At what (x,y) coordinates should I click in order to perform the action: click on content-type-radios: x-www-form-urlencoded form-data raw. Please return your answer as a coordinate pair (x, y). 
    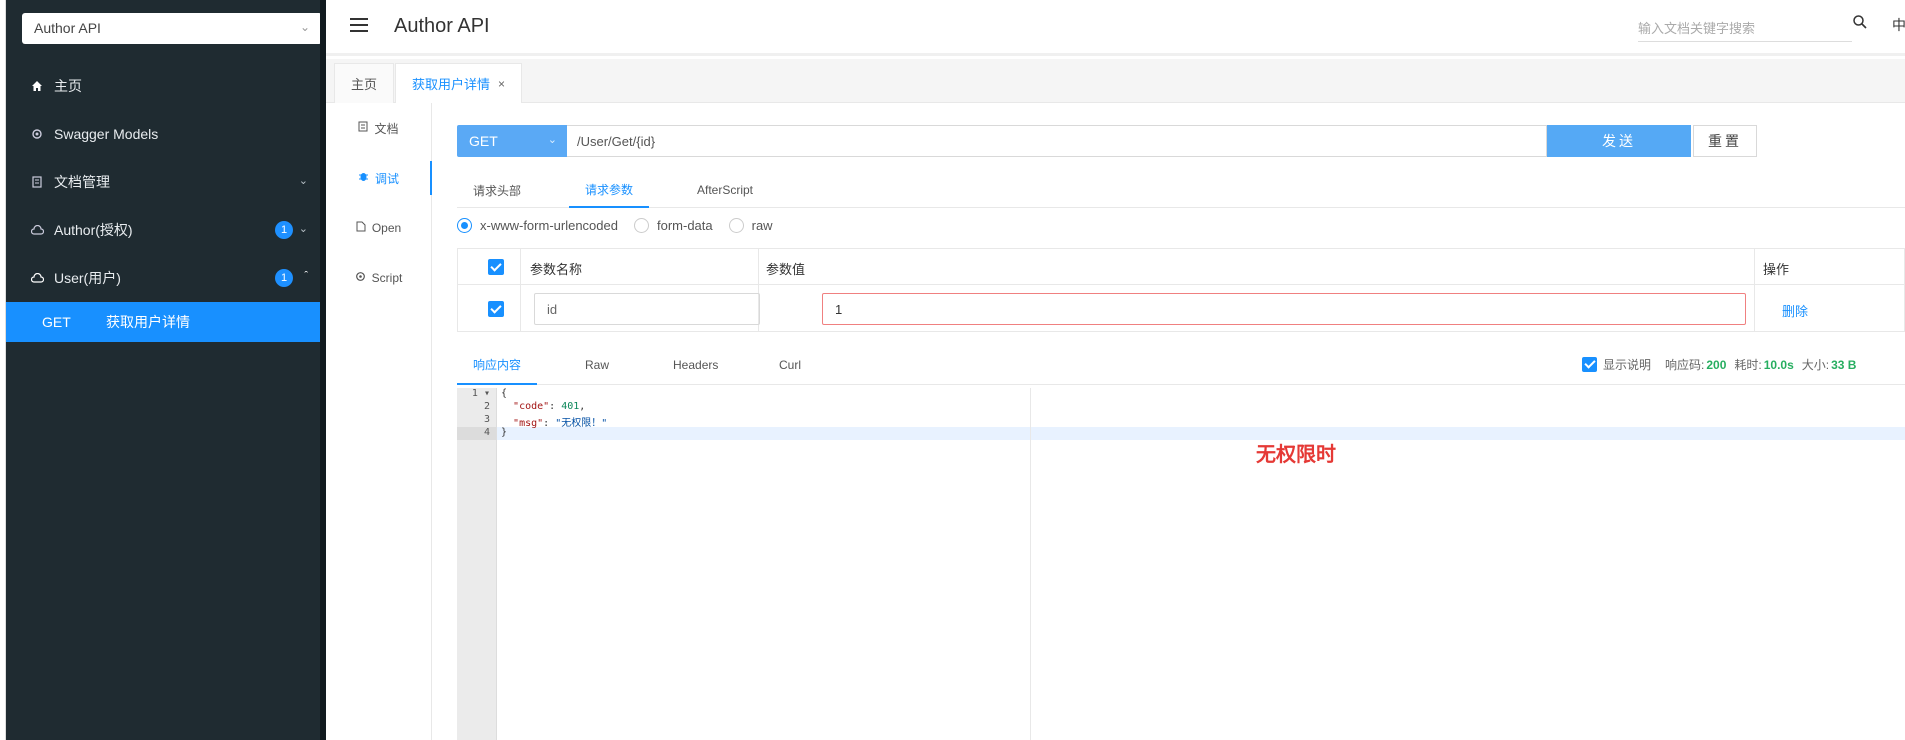
    Looking at the image, I should click on (615, 225).